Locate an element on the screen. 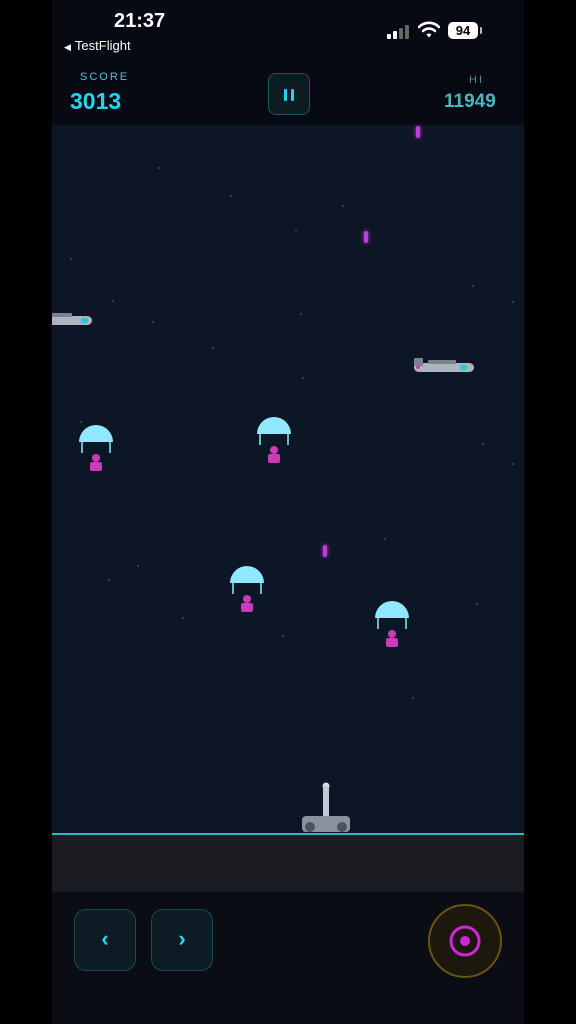  move-left-button: ‹ is located at coordinates (105, 940).